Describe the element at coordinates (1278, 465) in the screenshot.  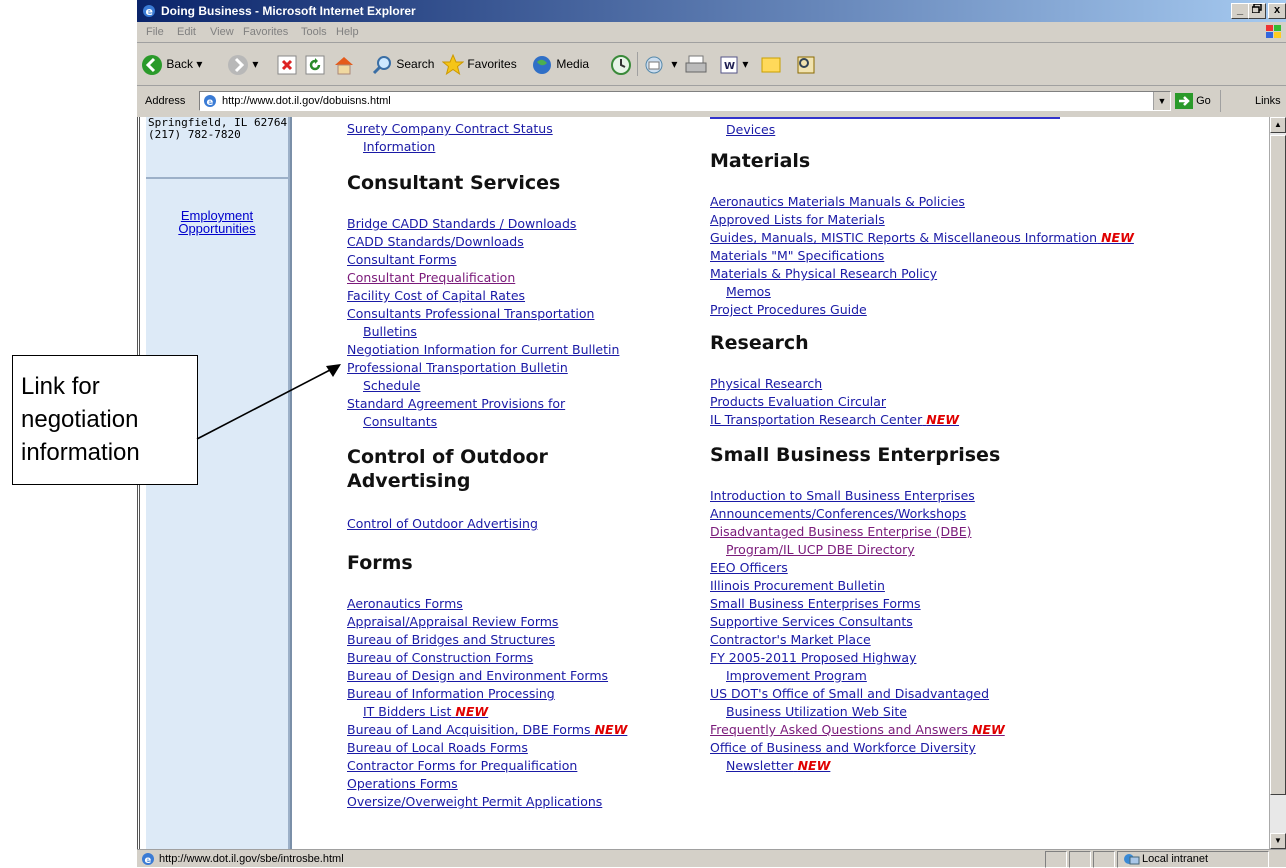
I see `scroll-thumb` at that location.